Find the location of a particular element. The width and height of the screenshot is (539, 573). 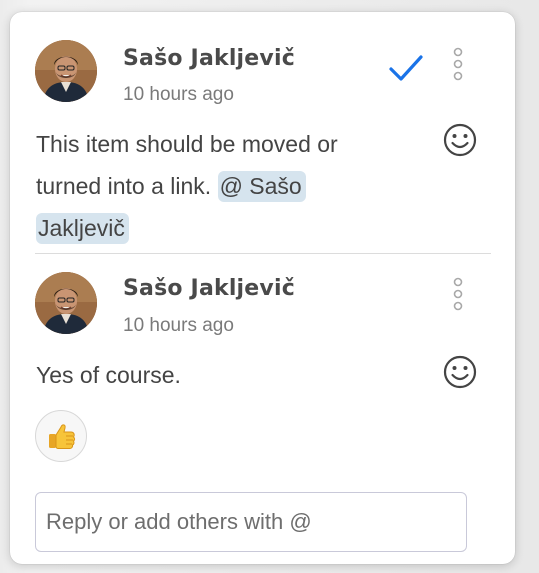

comment-body: Yes of course. is located at coordinates (108, 375).